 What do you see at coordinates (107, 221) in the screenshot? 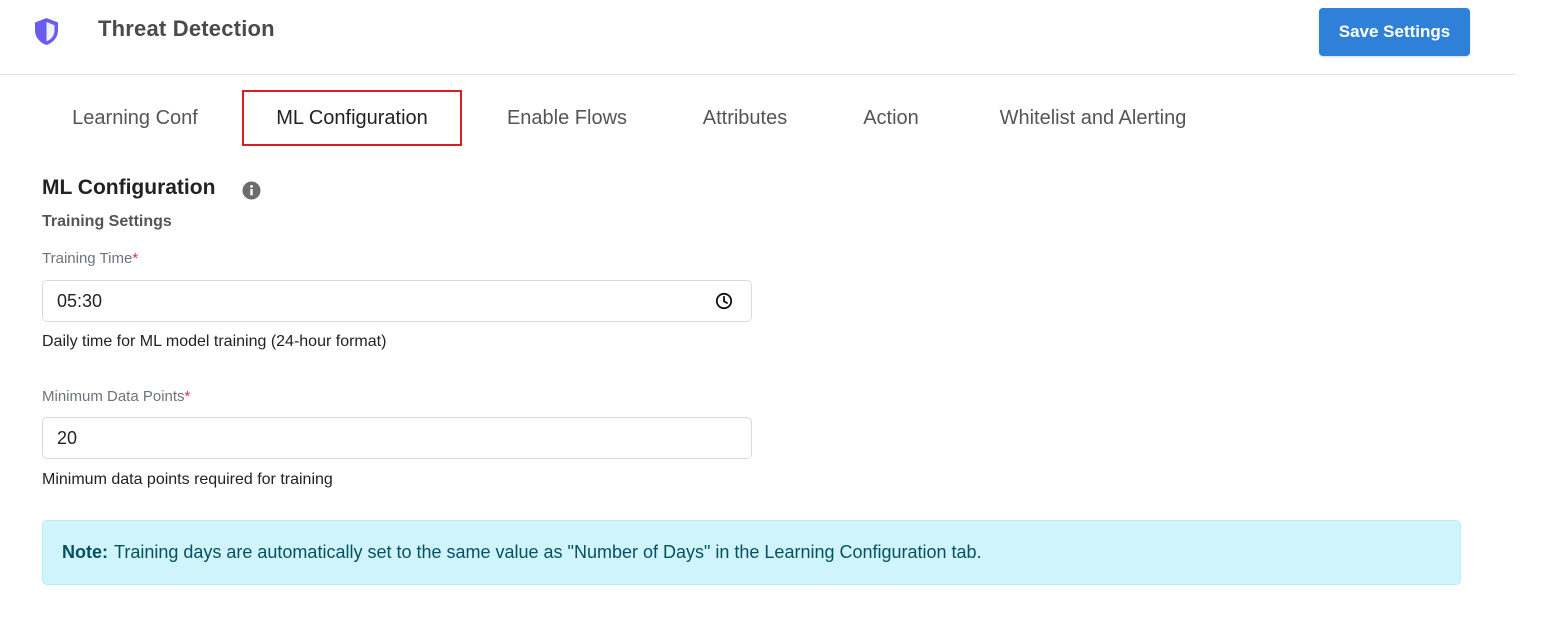
I see `training-settings-heading: Training Settings` at bounding box center [107, 221].